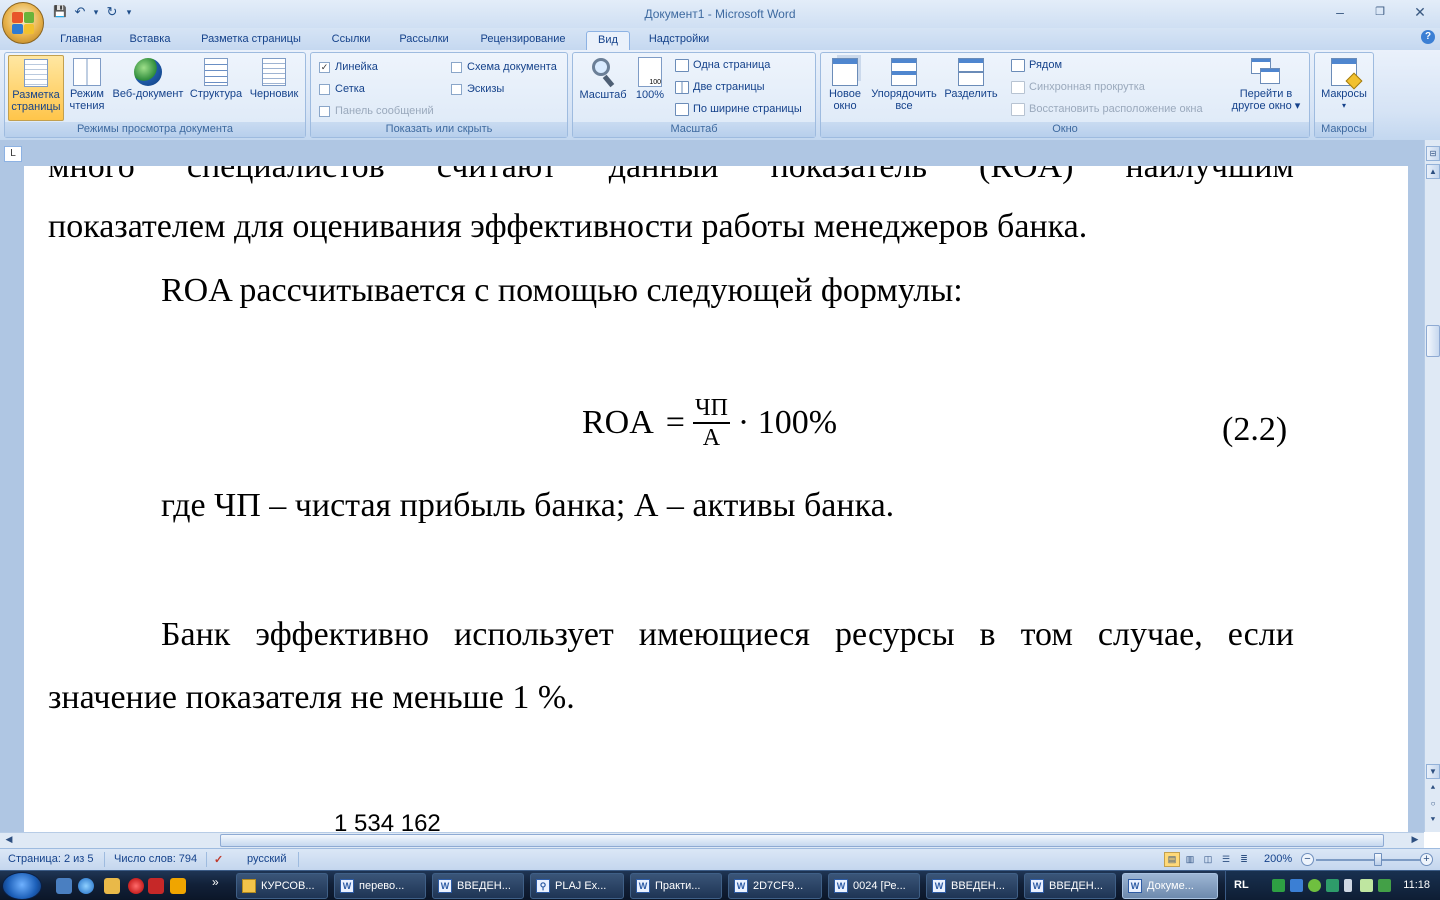 This screenshot has height=900, width=1440. Describe the element at coordinates (81, 40) in the screenshot. I see `tab-home: Главная` at that location.